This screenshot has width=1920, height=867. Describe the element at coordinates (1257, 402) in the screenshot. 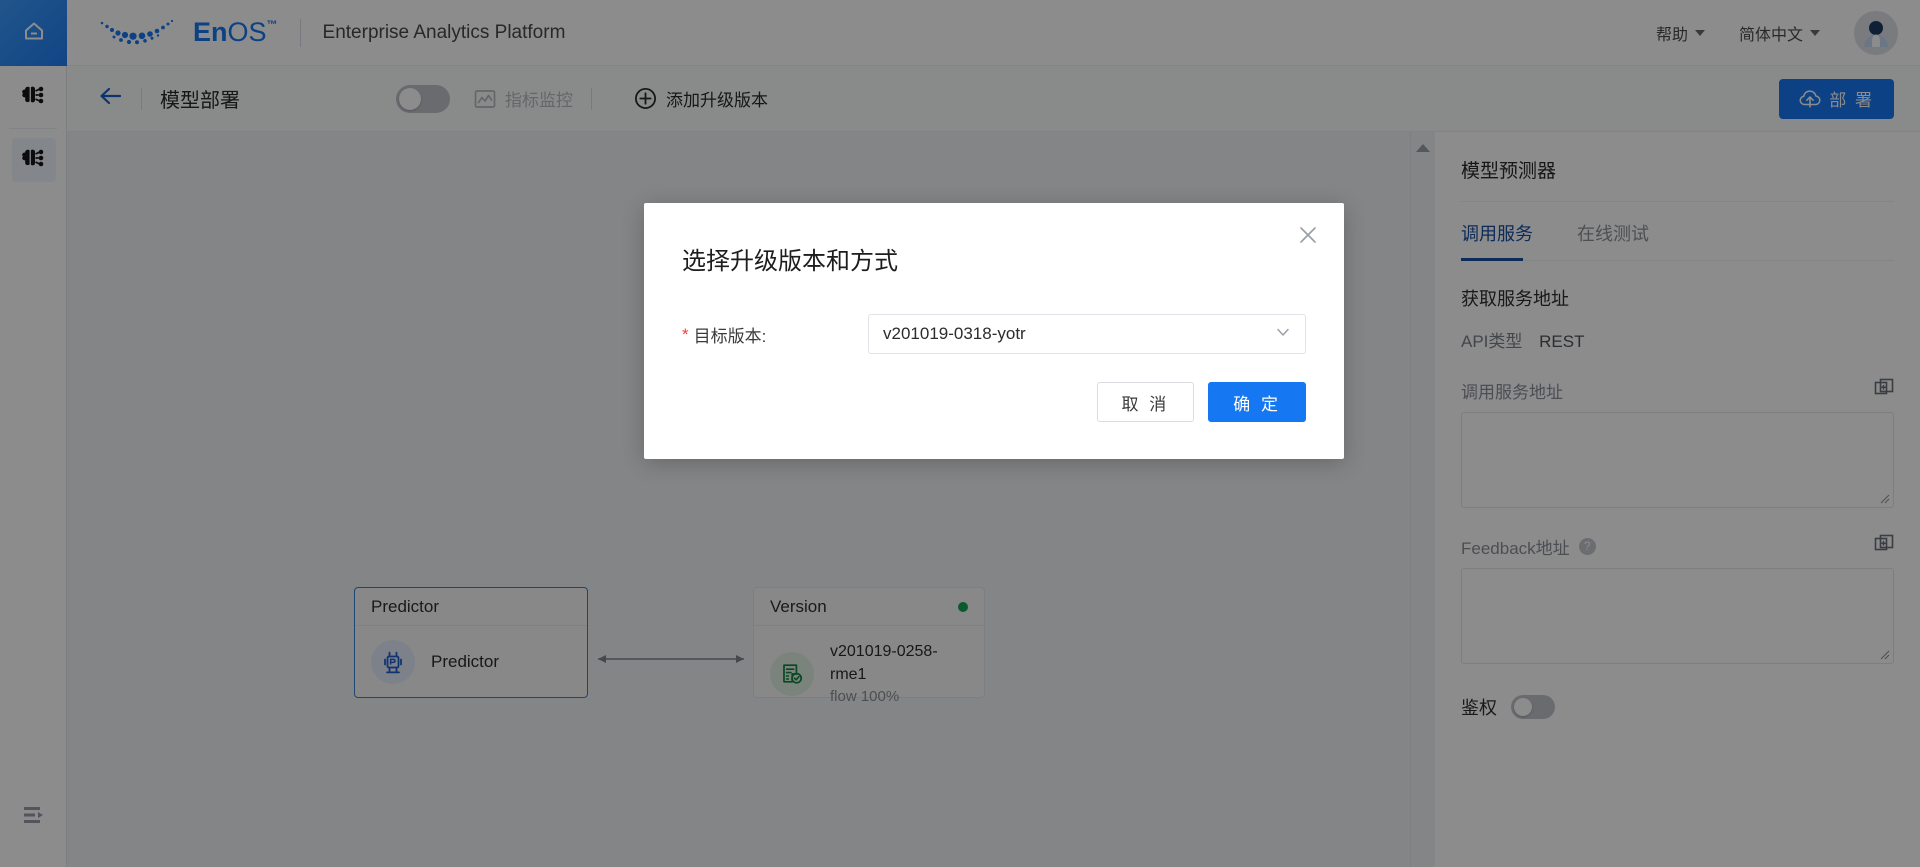

I see `confirm-button: 确 定` at that location.